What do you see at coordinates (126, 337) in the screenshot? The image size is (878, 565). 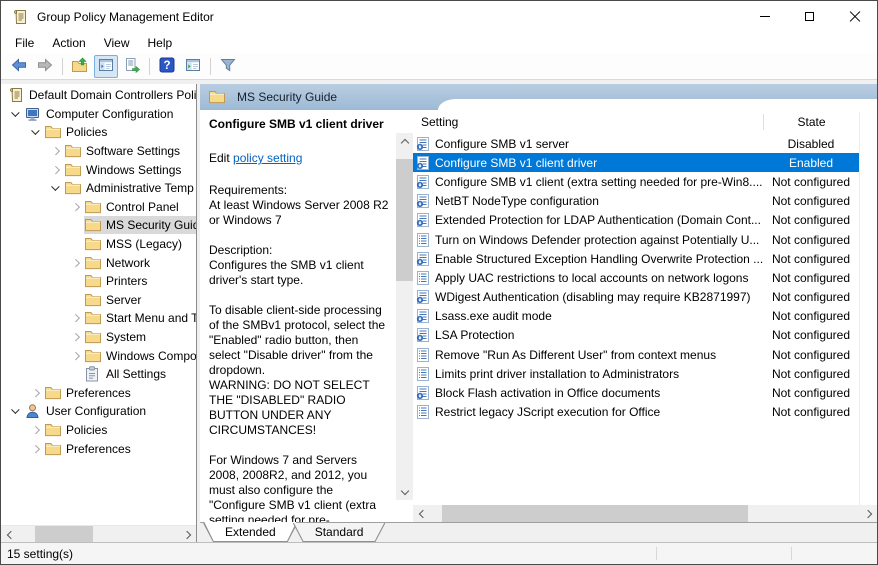 I see `tree-item-label: System` at bounding box center [126, 337].